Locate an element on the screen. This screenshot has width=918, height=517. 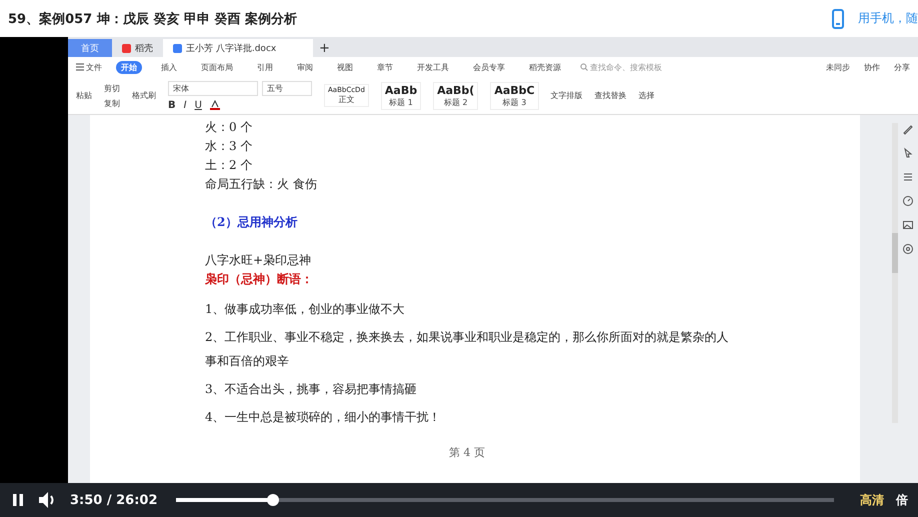
font-field: 宋体 is located at coordinates (213, 88).